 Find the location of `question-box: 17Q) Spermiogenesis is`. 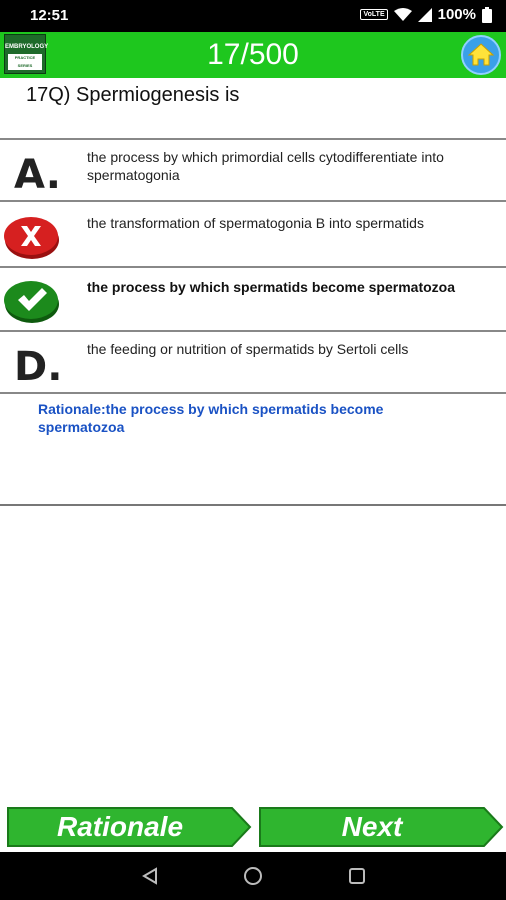

question-box: 17Q) Spermiogenesis is is located at coordinates (253, 109).